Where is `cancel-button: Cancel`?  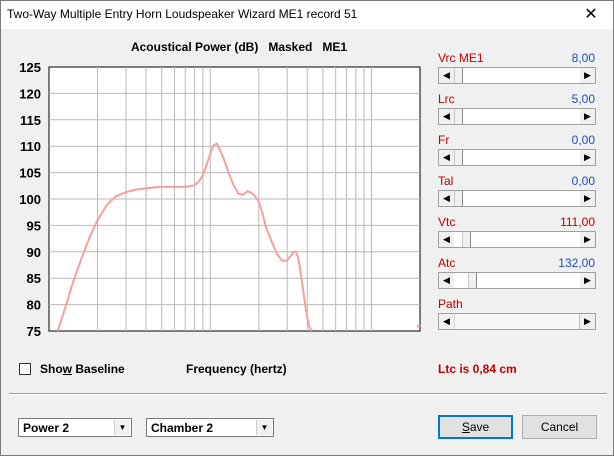
cancel-button: Cancel is located at coordinates (559, 427).